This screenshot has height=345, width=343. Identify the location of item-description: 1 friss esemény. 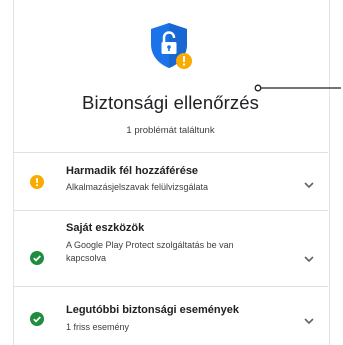
(98, 327).